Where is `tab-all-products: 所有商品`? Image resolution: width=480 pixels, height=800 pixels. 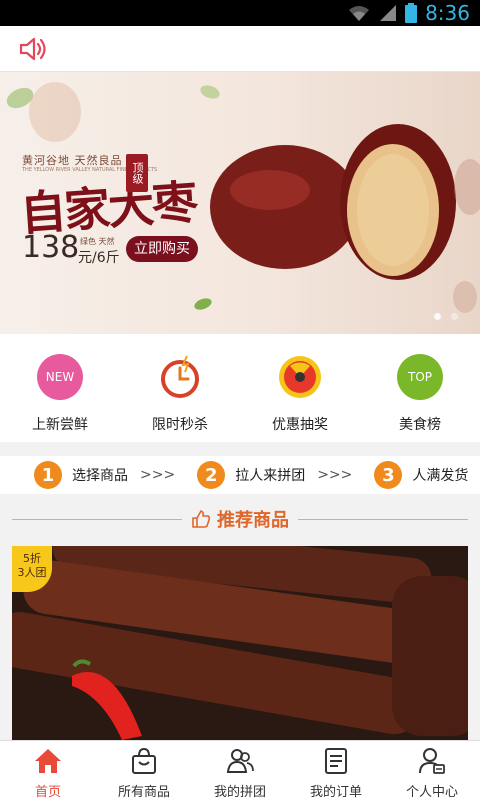
tab-all-products: 所有商品 is located at coordinates (144, 770).